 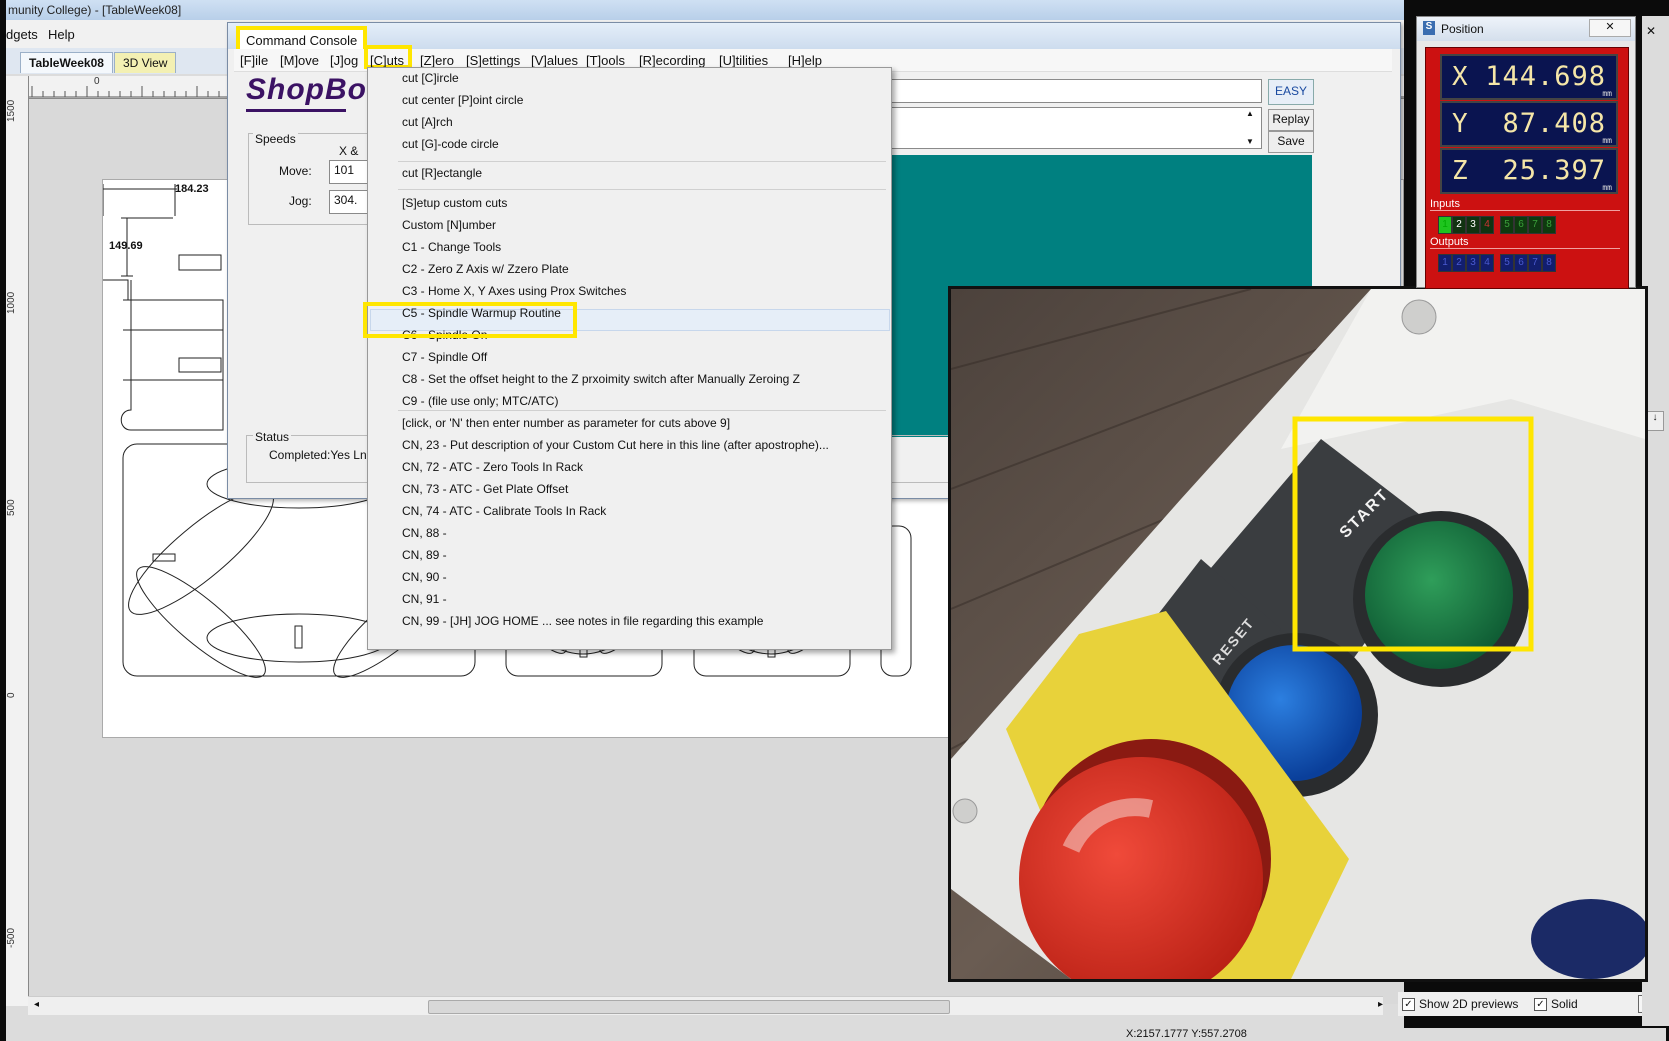 I want to click on menu-cuts: [C]uts, so click(x=387, y=60).